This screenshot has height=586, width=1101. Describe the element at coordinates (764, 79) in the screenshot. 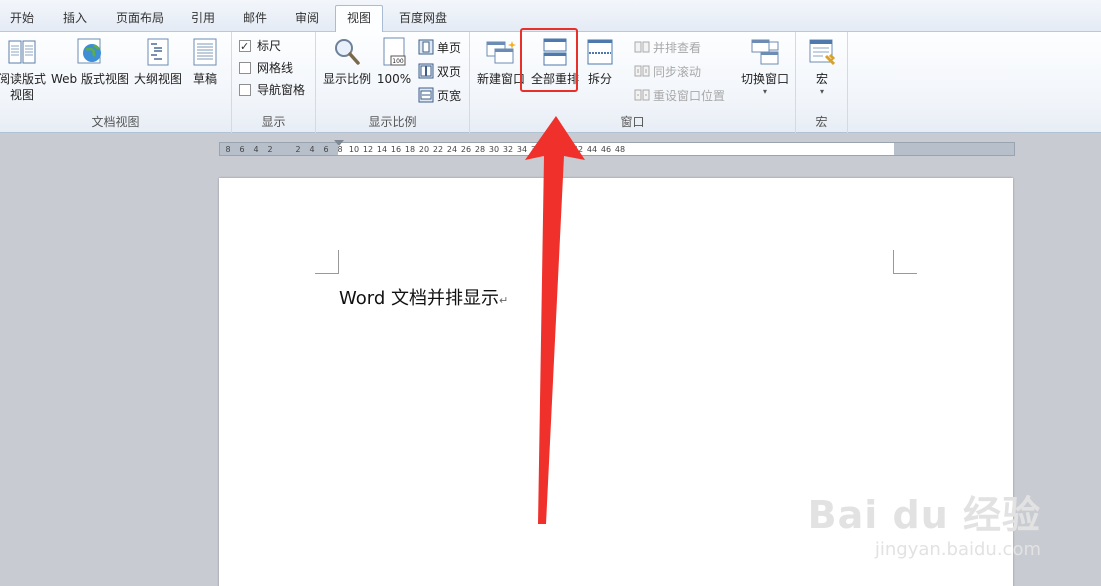

I see `switch-windows-label: 切换窗口` at that location.